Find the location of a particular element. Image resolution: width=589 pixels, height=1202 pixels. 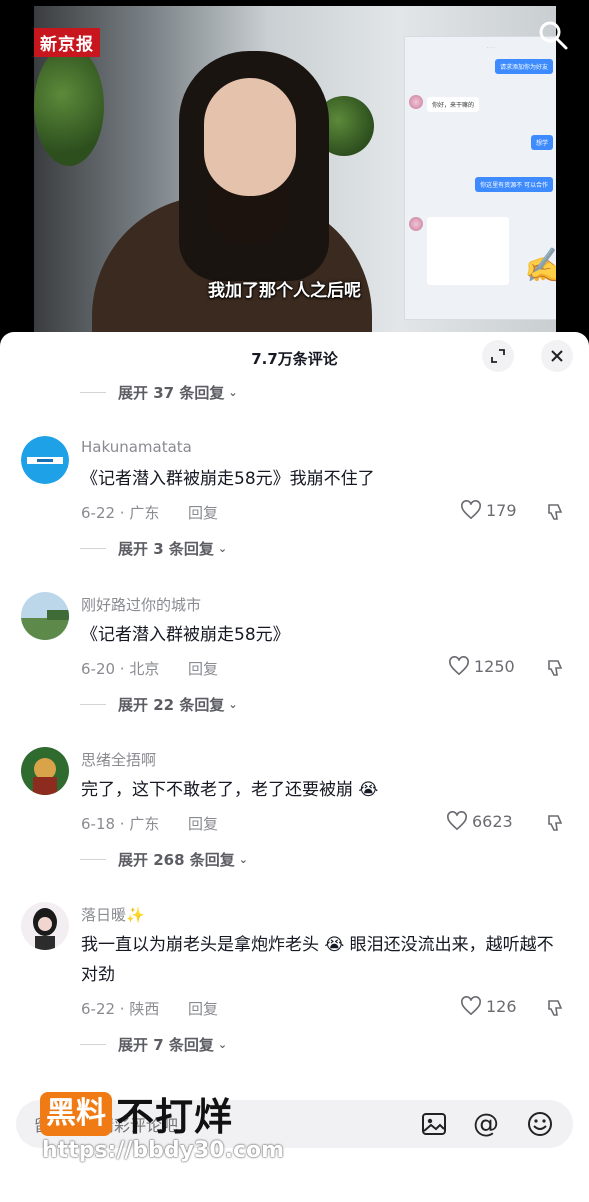

close-icon is located at coordinates (557, 356).